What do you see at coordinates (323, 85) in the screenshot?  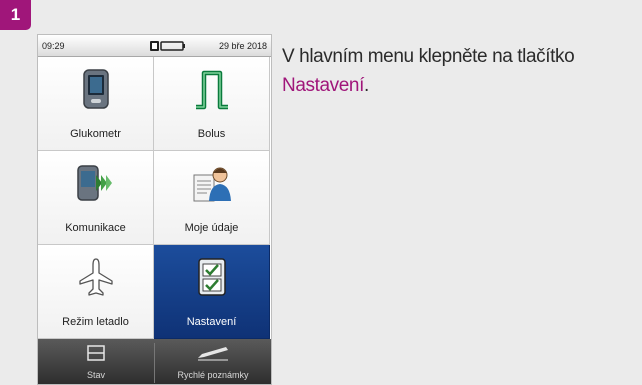 I see `settings-highlight: Nastavení` at bounding box center [323, 85].